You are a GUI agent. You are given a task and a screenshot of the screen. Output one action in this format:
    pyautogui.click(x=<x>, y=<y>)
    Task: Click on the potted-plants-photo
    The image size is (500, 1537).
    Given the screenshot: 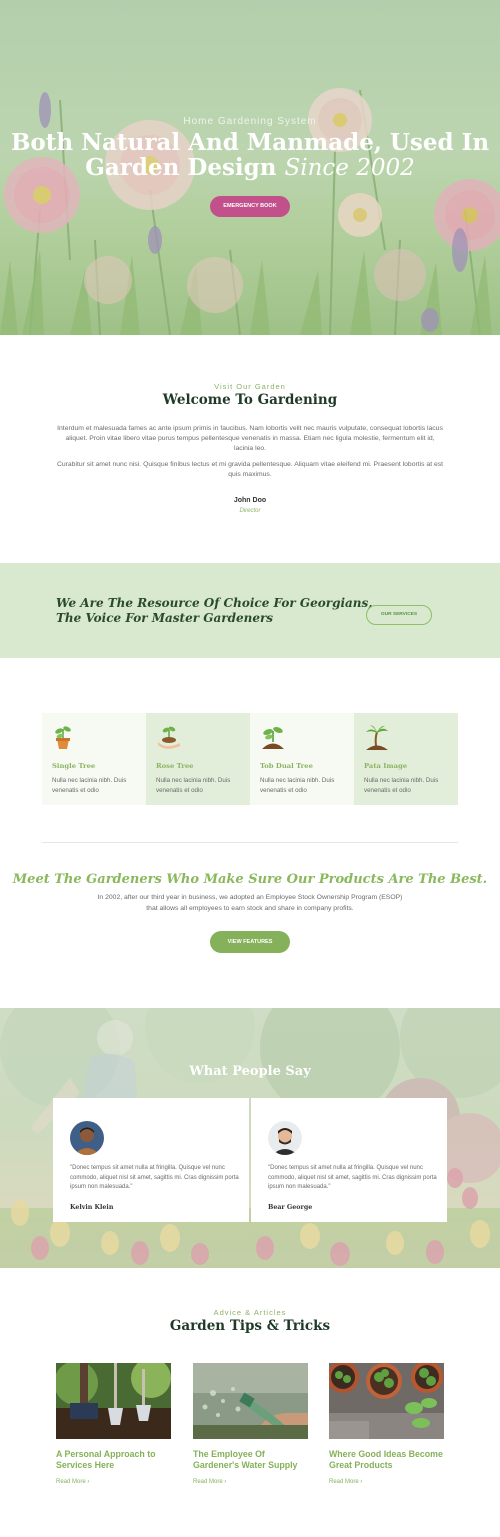 What is the action you would take?
    pyautogui.click(x=386, y=1401)
    